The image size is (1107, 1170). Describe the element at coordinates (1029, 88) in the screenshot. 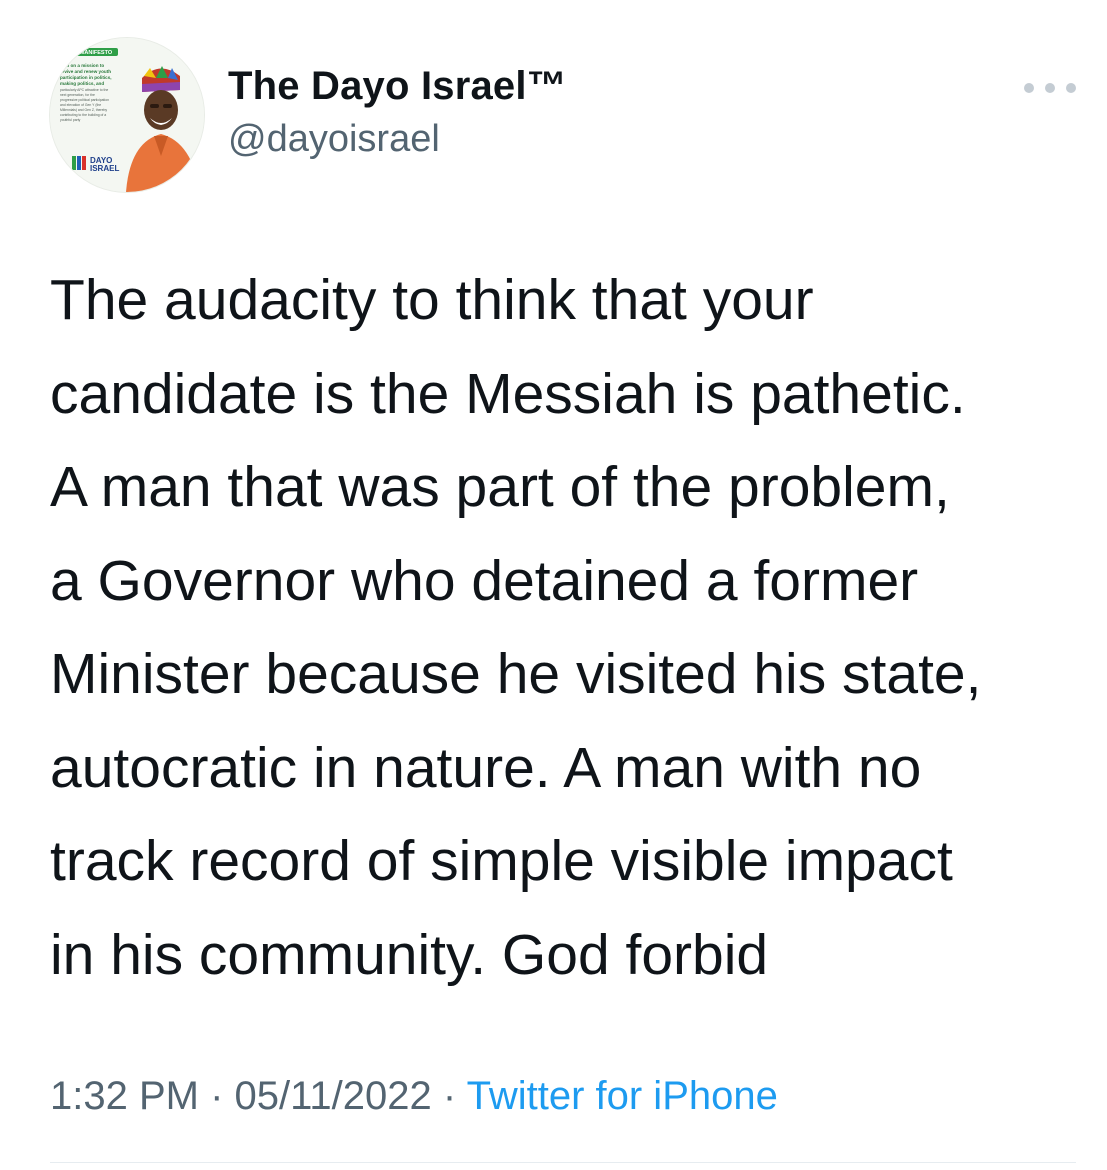

I see `more-horizontal-icon` at that location.